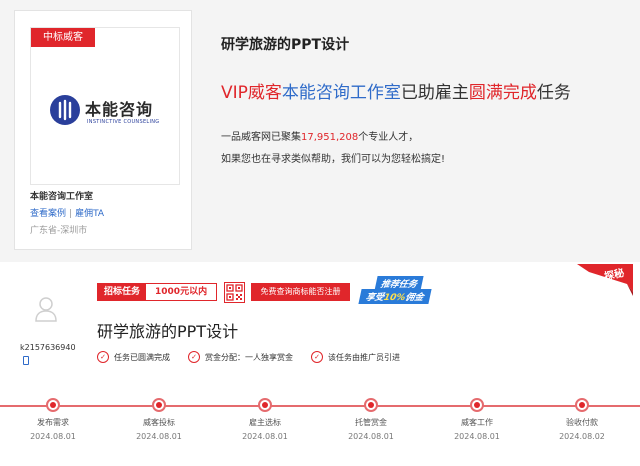 The height and width of the screenshot is (466, 640). I want to click on hire-link: 雇佣TA, so click(89, 214).